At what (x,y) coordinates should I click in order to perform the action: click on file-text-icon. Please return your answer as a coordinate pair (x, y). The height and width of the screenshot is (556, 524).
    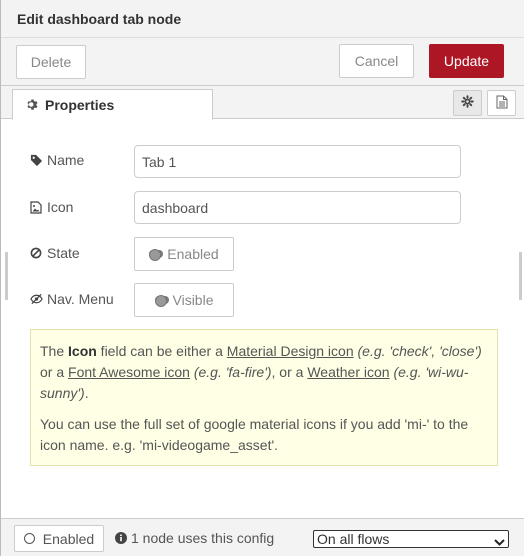
    Looking at the image, I should click on (502, 103).